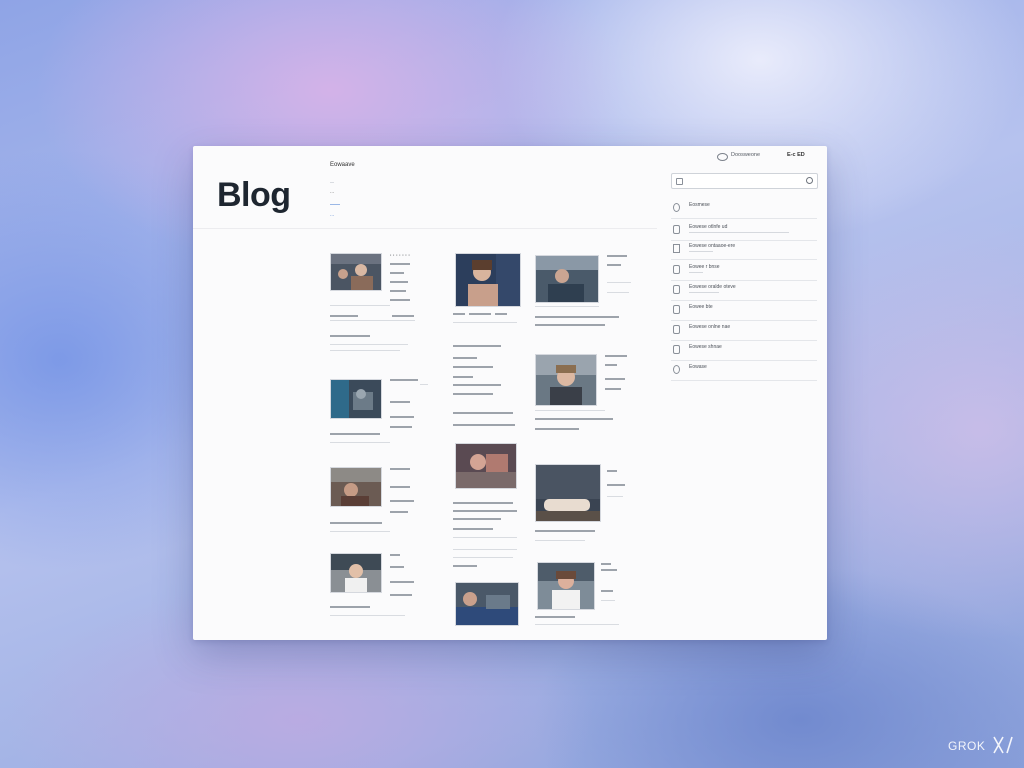  What do you see at coordinates (1003, 745) in the screenshot?
I see `grok-logo-icon` at bounding box center [1003, 745].